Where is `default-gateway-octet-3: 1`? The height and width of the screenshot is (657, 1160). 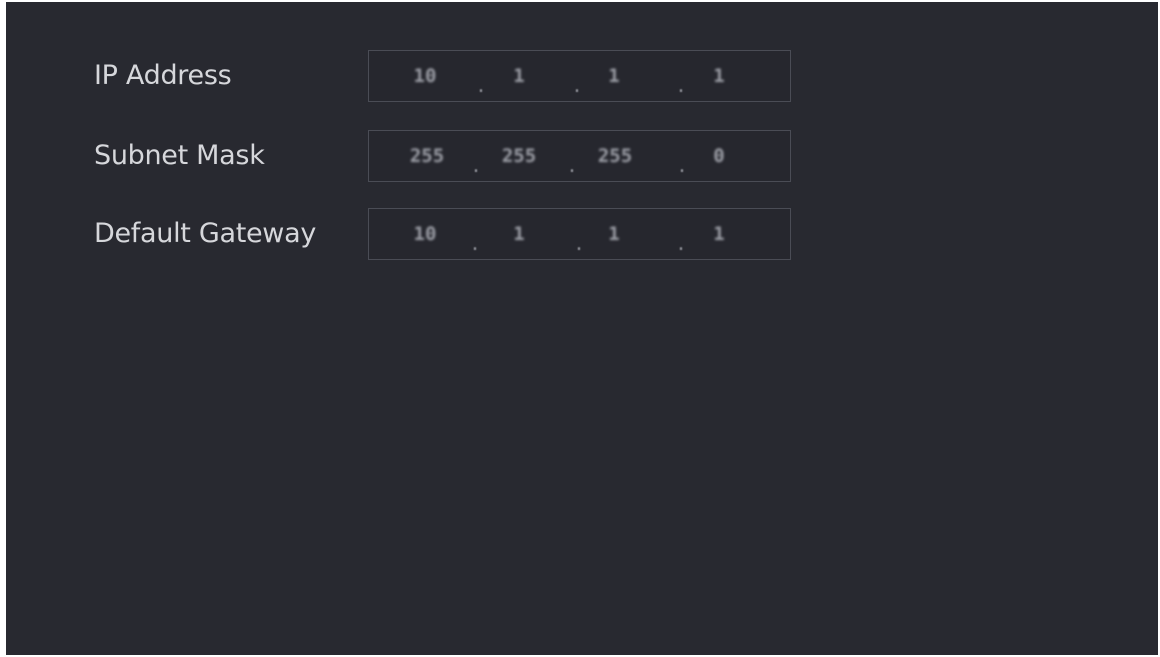 default-gateway-octet-3: 1 is located at coordinates (613, 234).